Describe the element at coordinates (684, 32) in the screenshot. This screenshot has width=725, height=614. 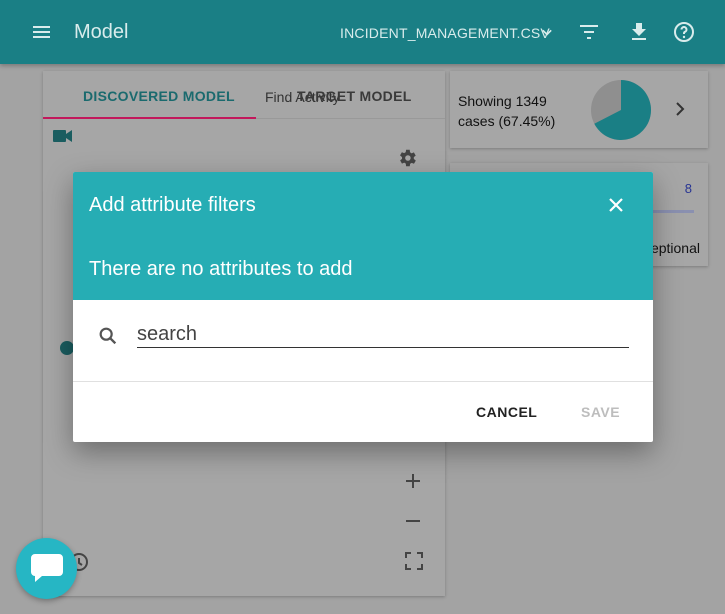
I see `help-icon` at that location.